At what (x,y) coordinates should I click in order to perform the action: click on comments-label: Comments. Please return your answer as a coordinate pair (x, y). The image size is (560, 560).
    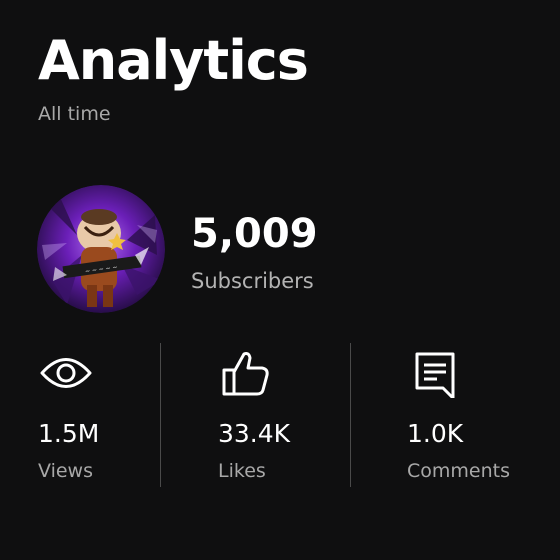
    Looking at the image, I should click on (458, 471).